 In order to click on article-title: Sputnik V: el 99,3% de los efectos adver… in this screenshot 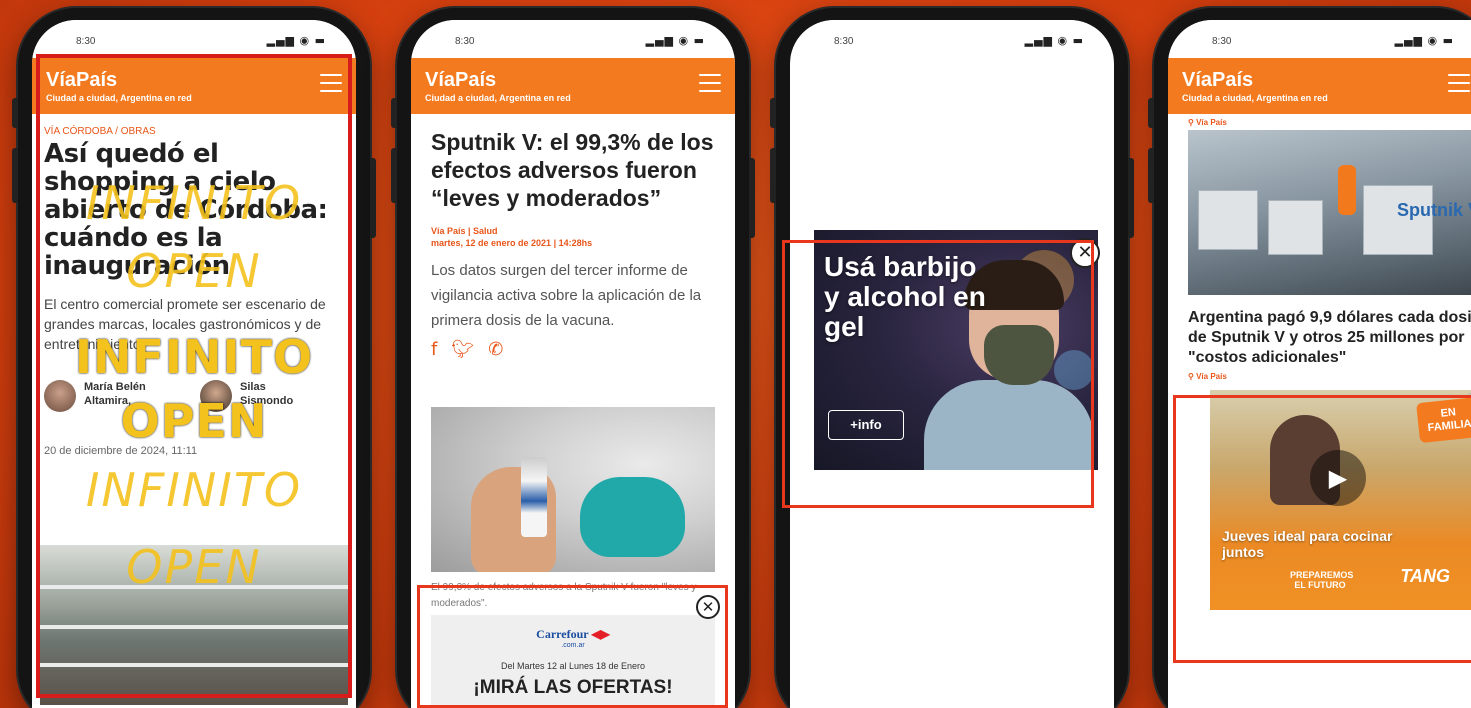, I will do `click(572, 170)`.